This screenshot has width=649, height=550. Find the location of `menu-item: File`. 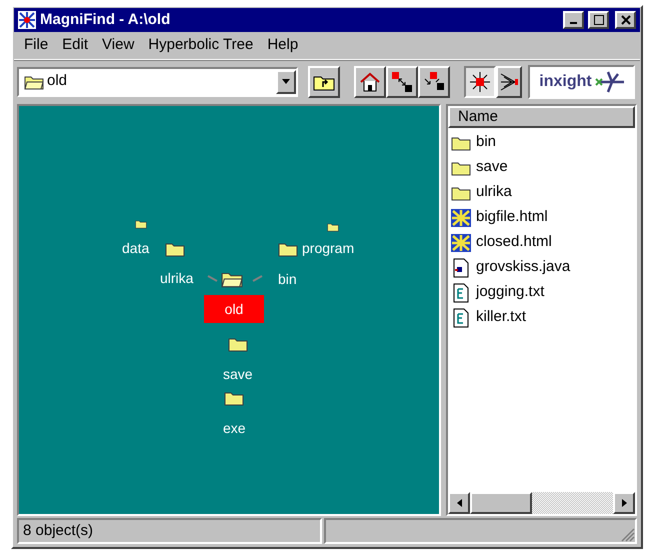

menu-item: File is located at coordinates (36, 45).